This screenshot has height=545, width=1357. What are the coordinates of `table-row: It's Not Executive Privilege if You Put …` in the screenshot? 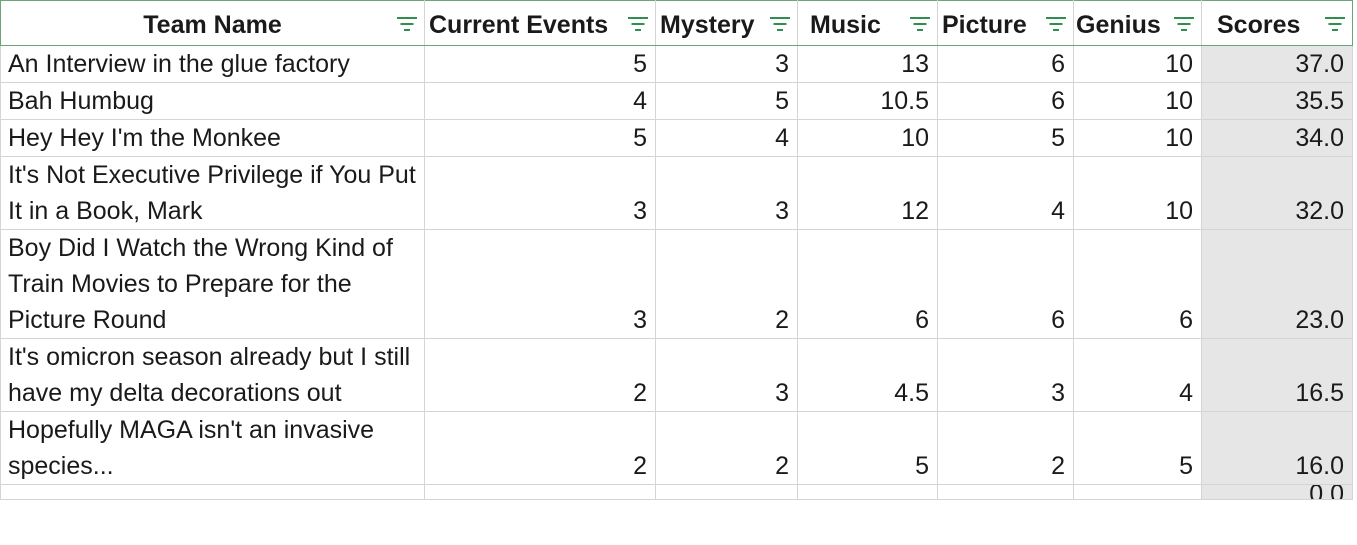 It's located at (676, 193).